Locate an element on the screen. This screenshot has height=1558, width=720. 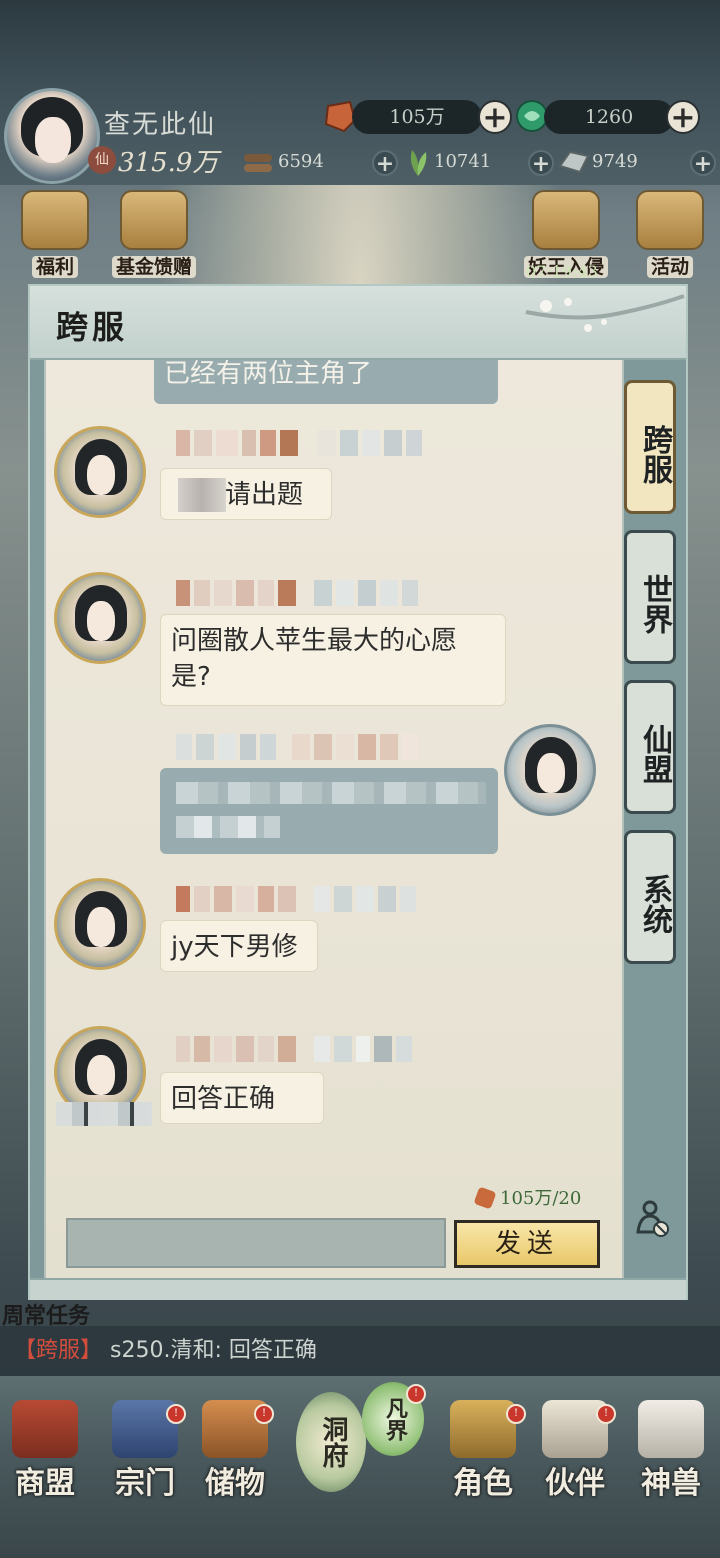
fund-gift-button: 基金馈赠 is located at coordinates (154, 234).